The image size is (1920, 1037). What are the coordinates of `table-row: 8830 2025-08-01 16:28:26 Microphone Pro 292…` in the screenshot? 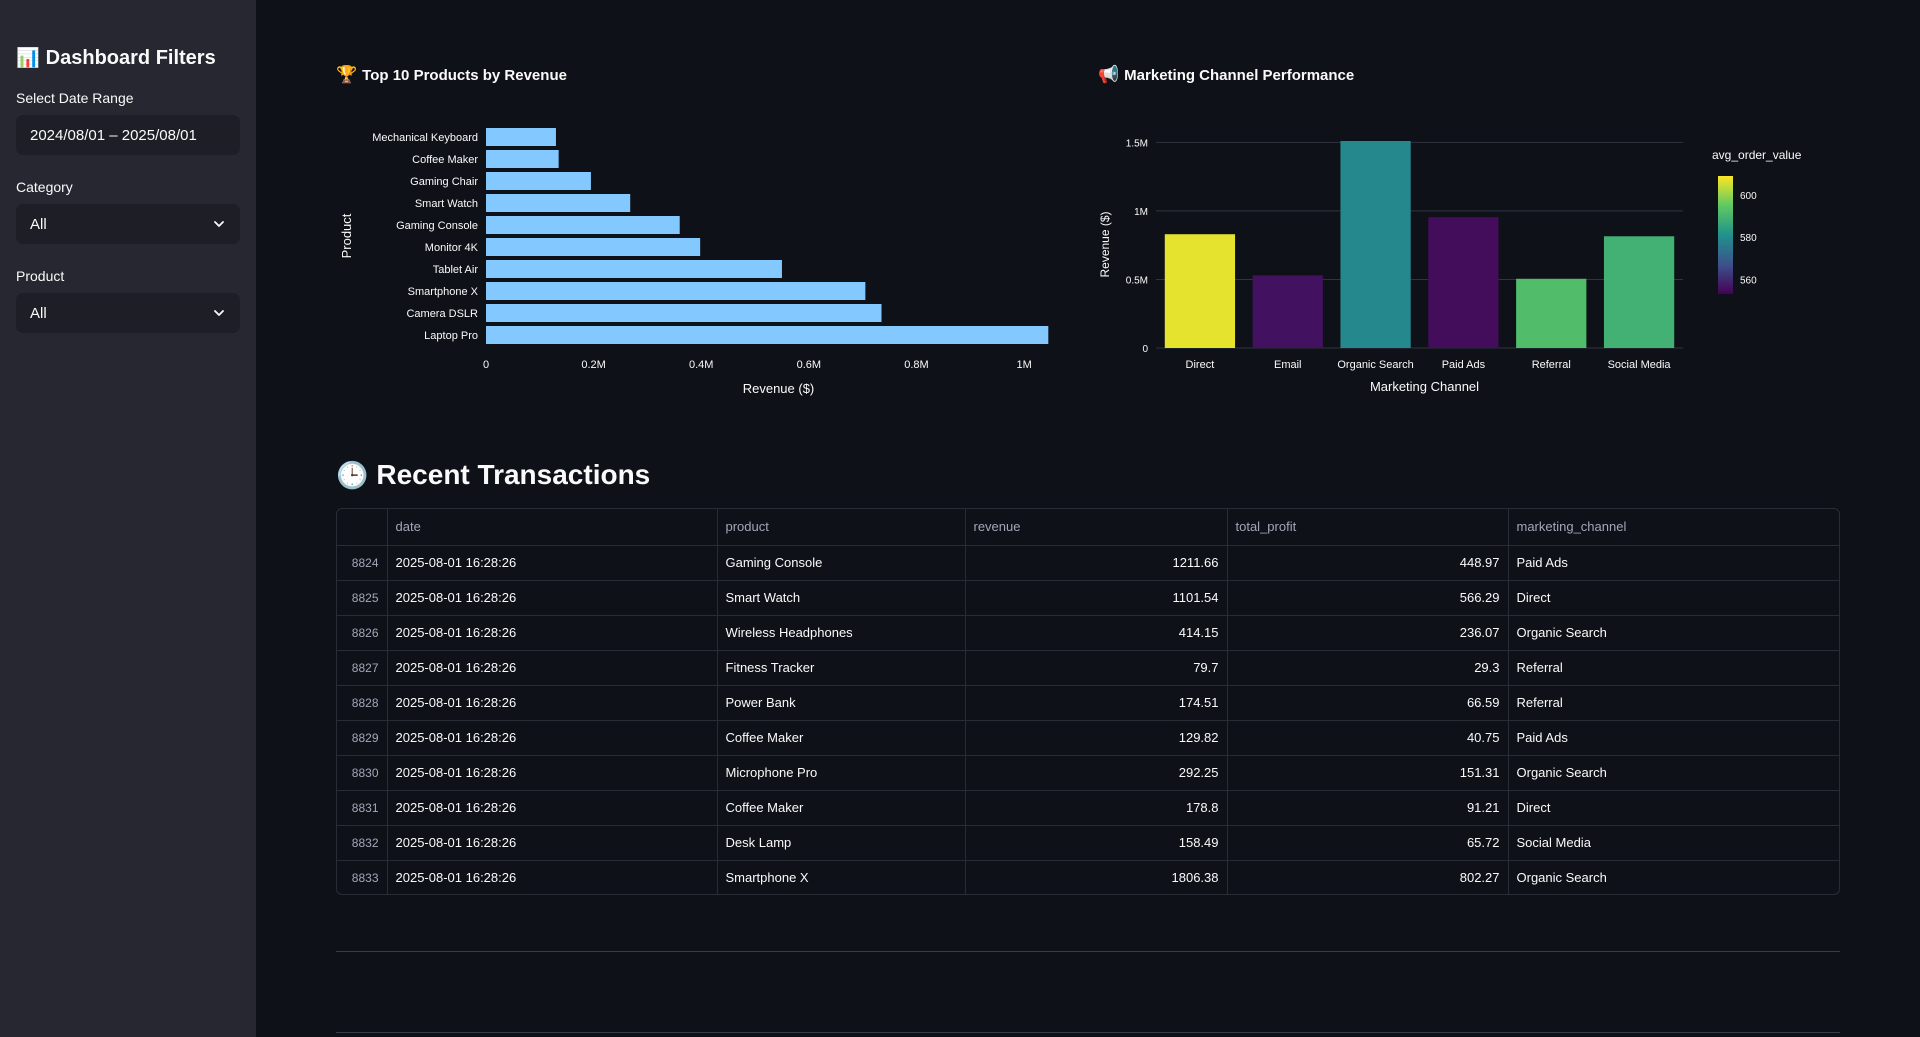 It's located at (1088, 773).